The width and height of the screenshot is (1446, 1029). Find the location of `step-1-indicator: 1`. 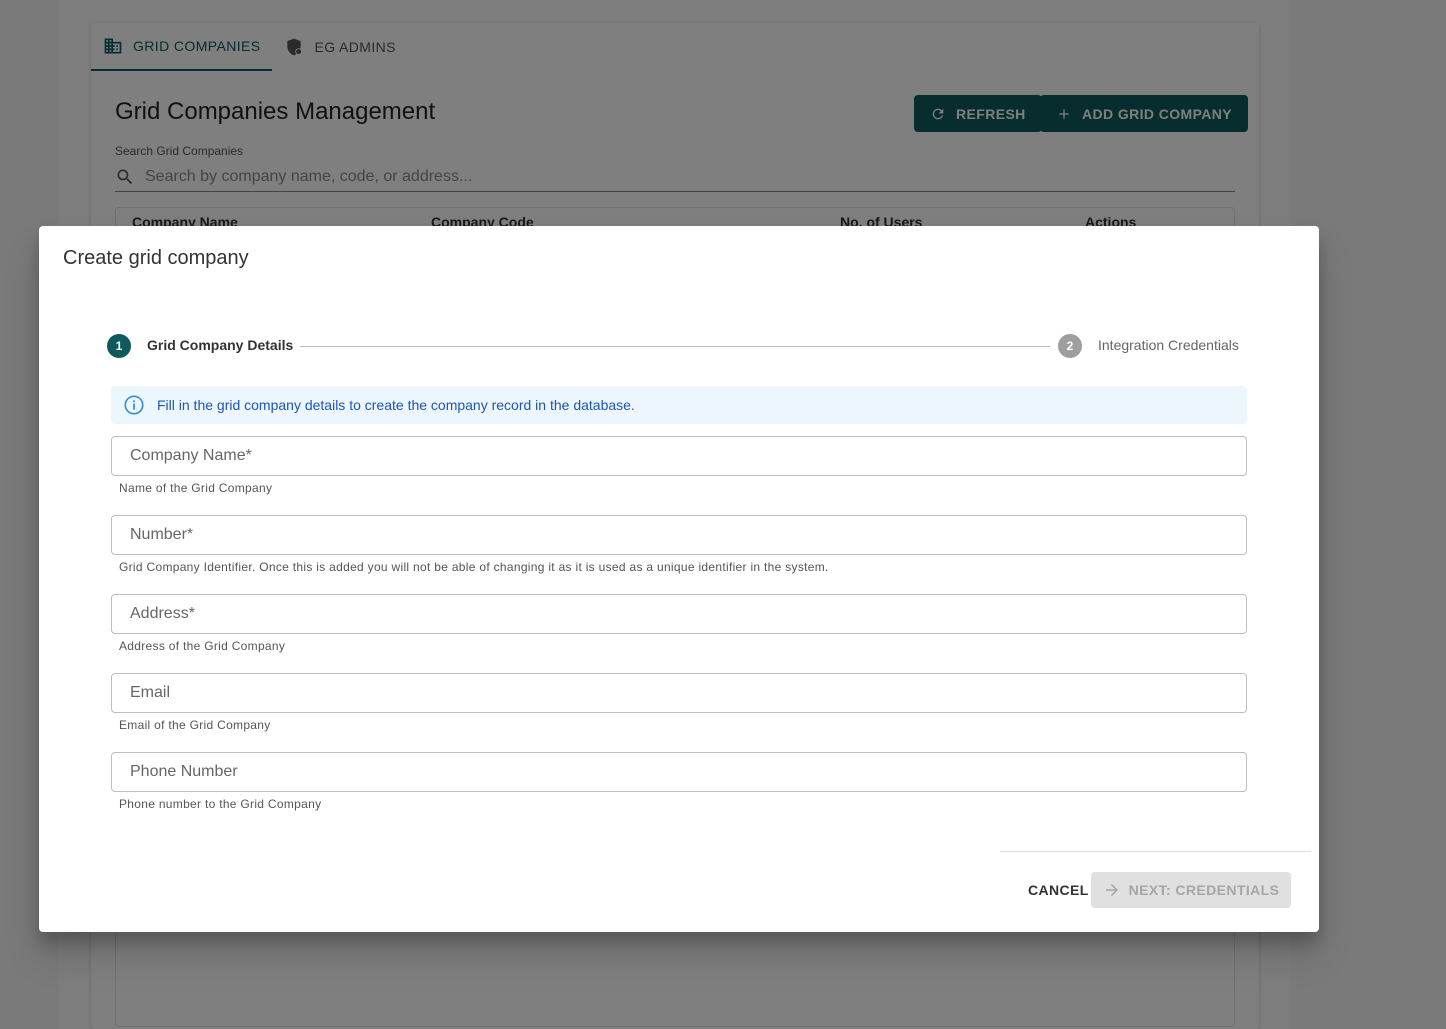

step-1-indicator: 1 is located at coordinates (119, 346).